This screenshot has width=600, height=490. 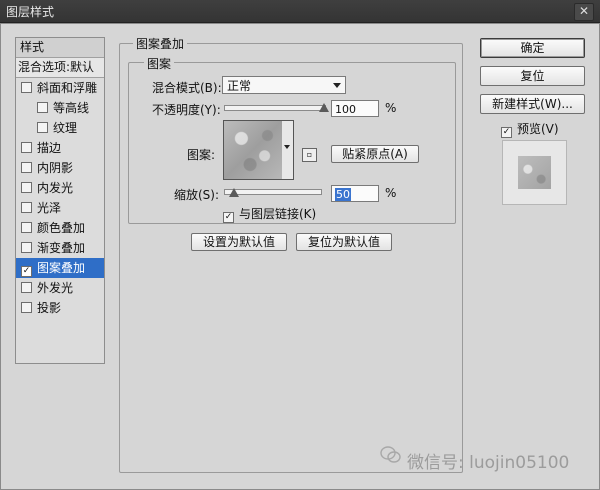 I want to click on style-item-label: 图案叠加, so click(x=61, y=268).